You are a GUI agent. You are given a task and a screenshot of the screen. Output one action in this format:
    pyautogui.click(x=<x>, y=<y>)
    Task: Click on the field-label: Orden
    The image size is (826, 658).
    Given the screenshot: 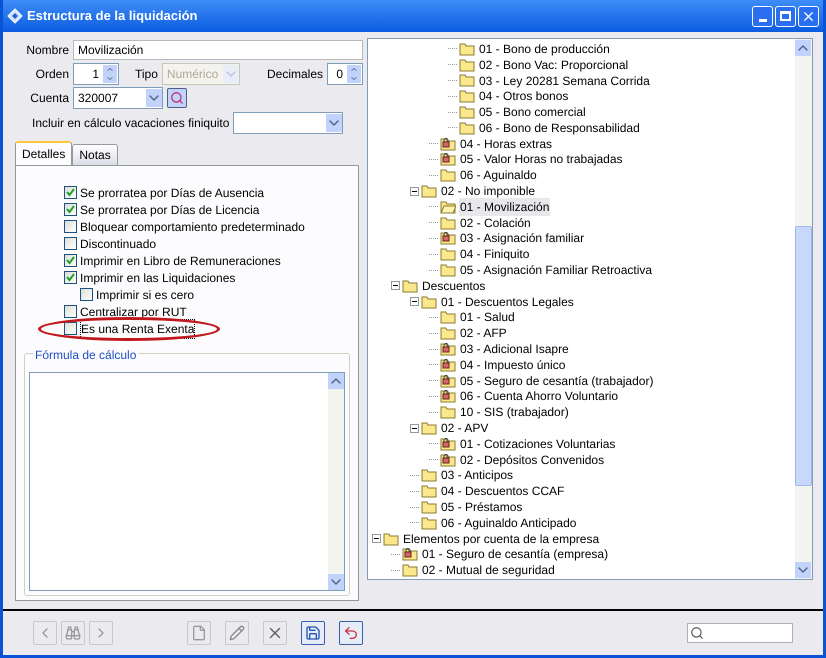 What is the action you would take?
    pyautogui.click(x=51, y=74)
    